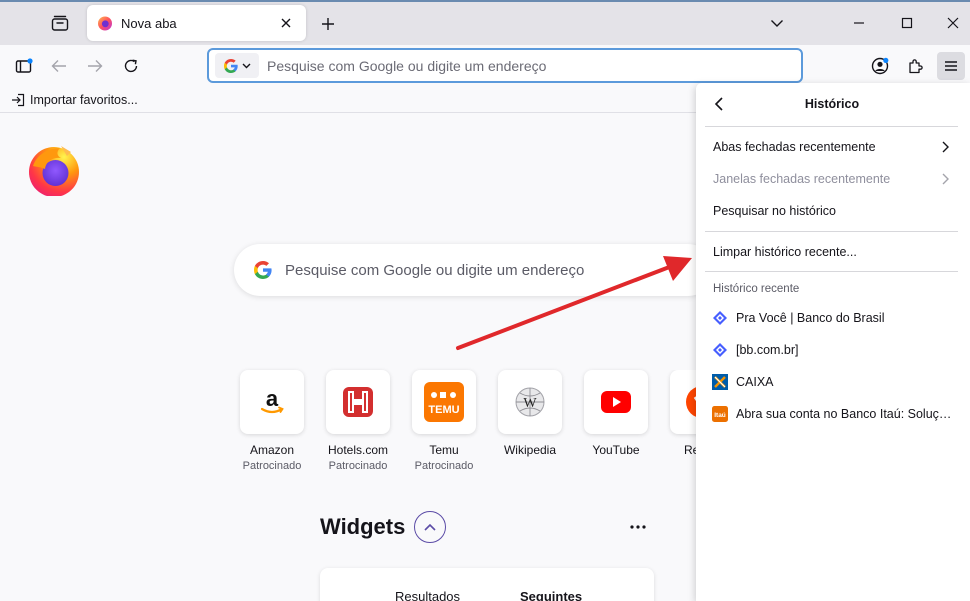 This screenshot has width=970, height=601. I want to click on tile-icon-box: W, so click(530, 402).